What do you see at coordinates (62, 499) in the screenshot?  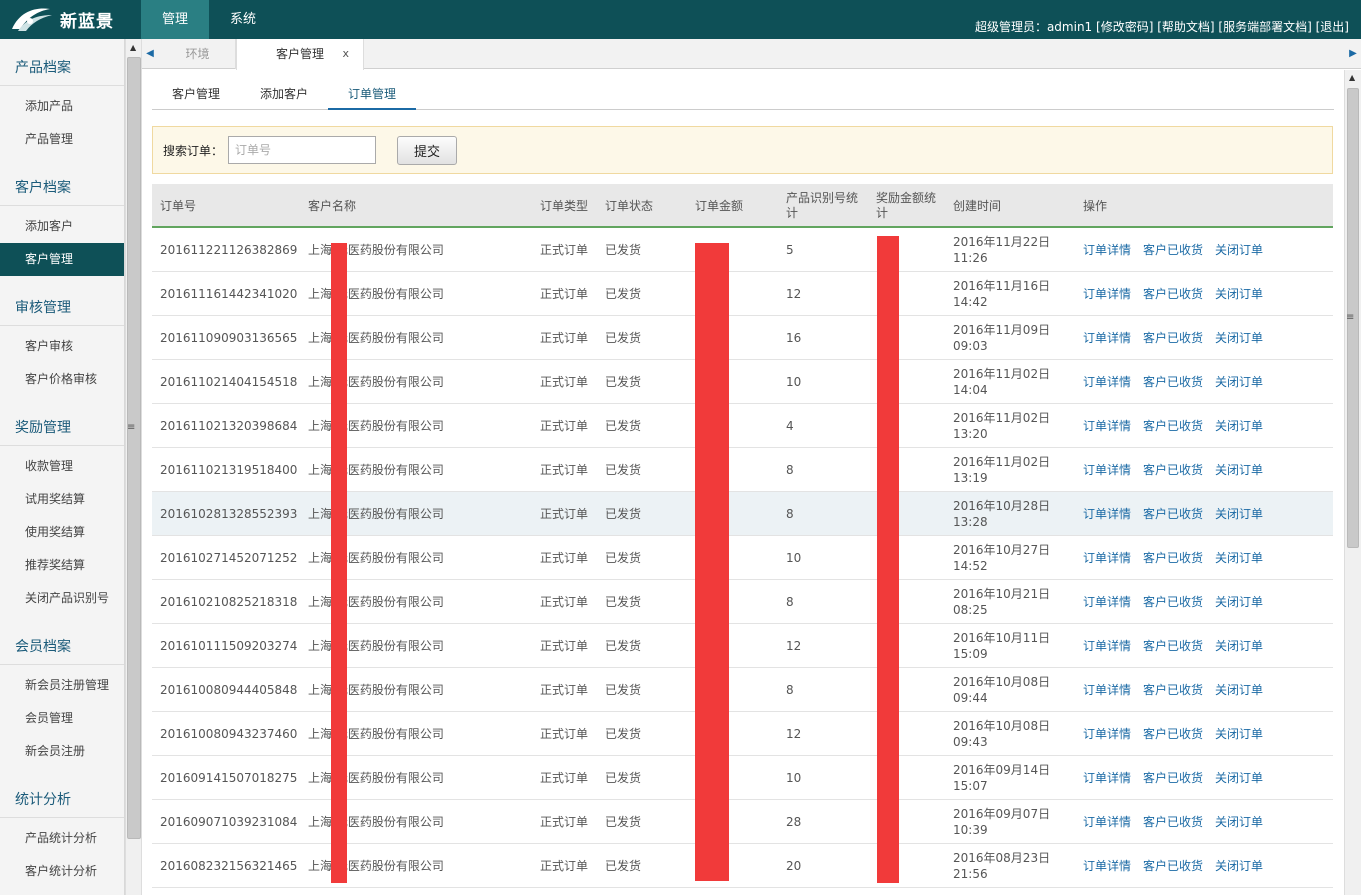 I see `sidebar-item: 试用奖结算` at bounding box center [62, 499].